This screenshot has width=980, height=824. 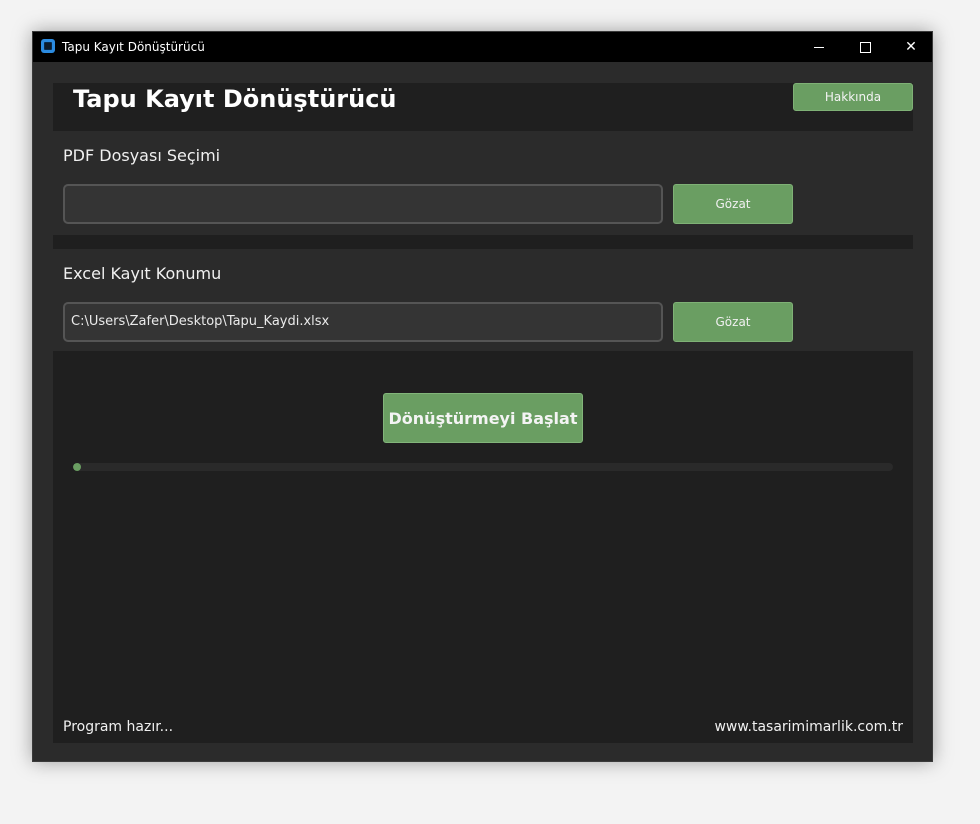 What do you see at coordinates (483, 418) in the screenshot?
I see `start-conversion-button: Dönüştürmeyi Başlat` at bounding box center [483, 418].